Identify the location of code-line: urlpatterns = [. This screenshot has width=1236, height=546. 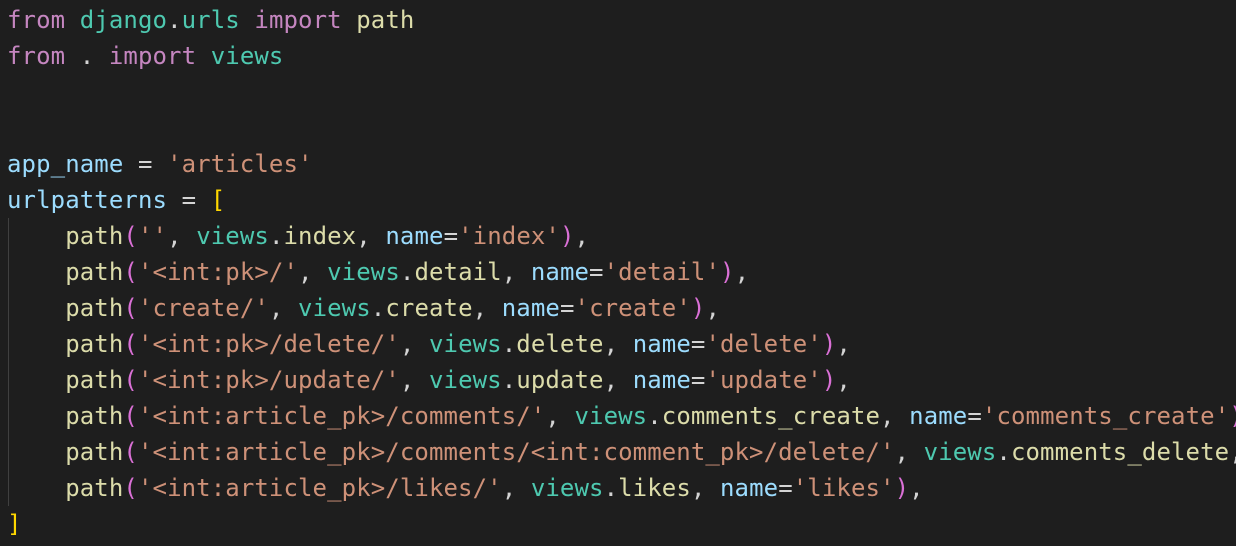
(116, 200).